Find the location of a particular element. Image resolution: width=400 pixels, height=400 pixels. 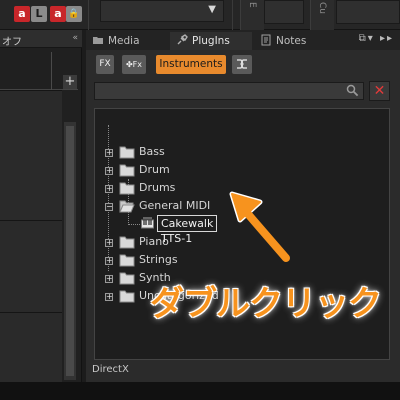

track-header: オフ « is located at coordinates (41, 39).